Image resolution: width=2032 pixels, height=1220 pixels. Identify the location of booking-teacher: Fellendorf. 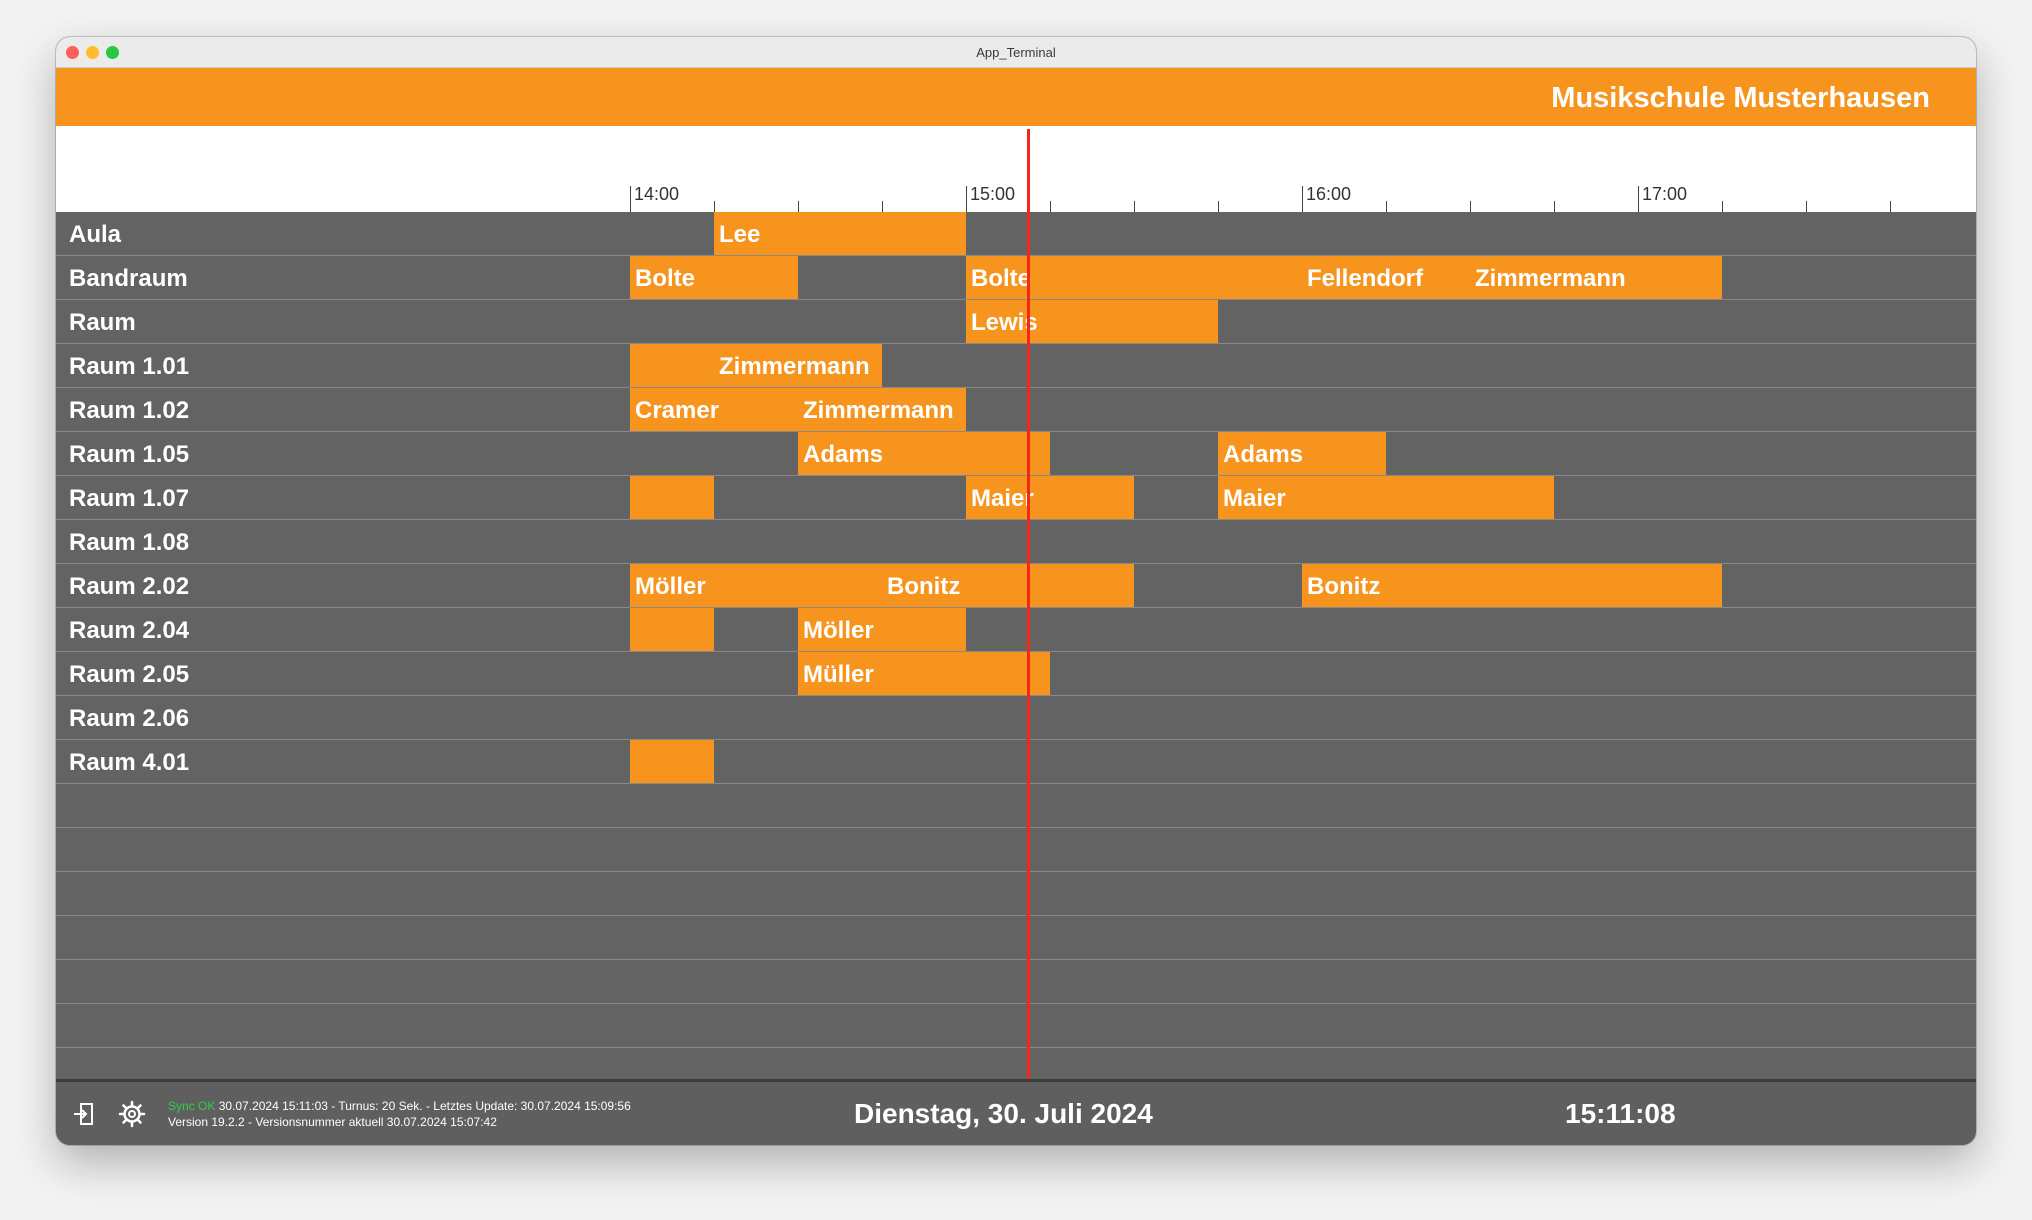
(1365, 278).